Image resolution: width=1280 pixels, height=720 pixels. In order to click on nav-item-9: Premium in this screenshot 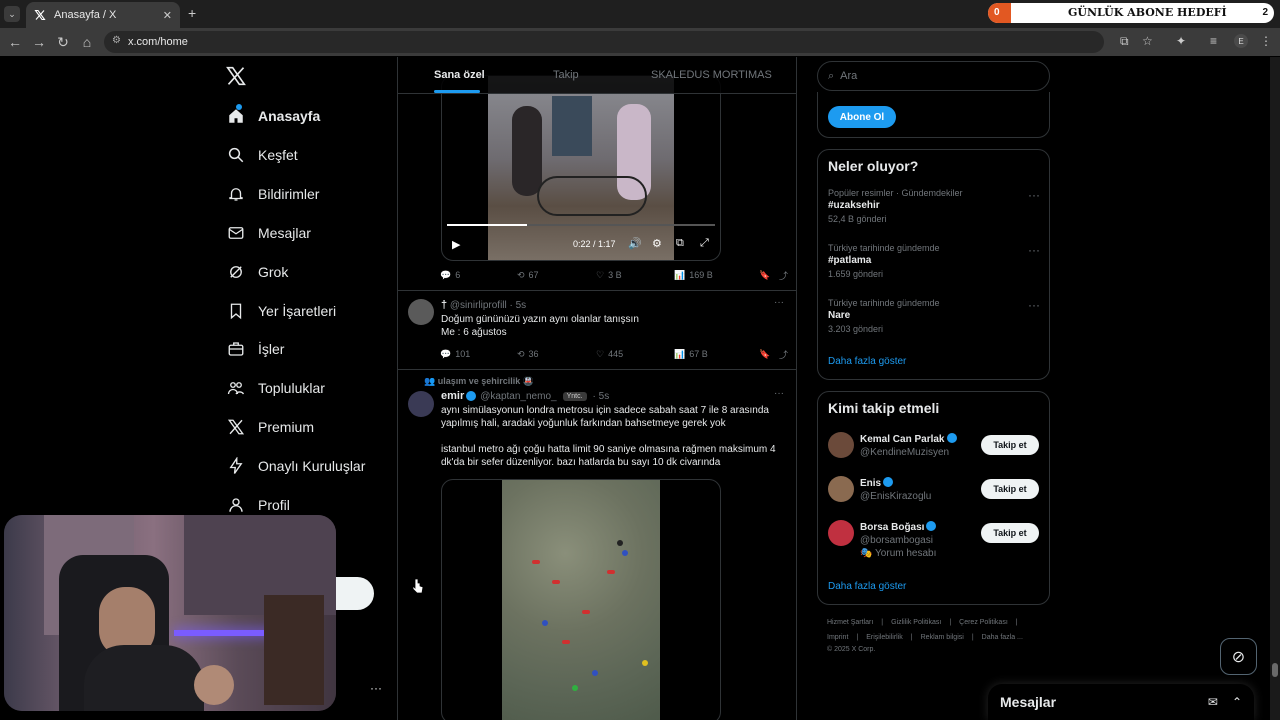, I will do `click(270, 427)`.